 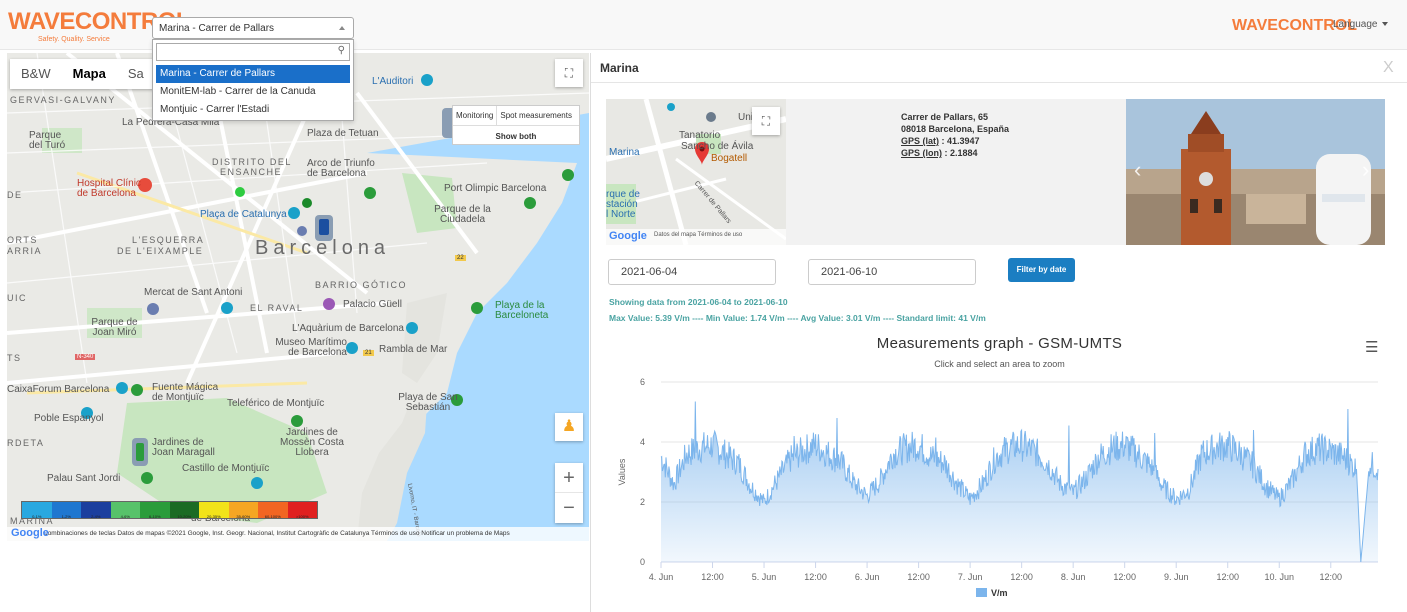 I want to click on y-tick-label: 4, so click(x=642, y=442).